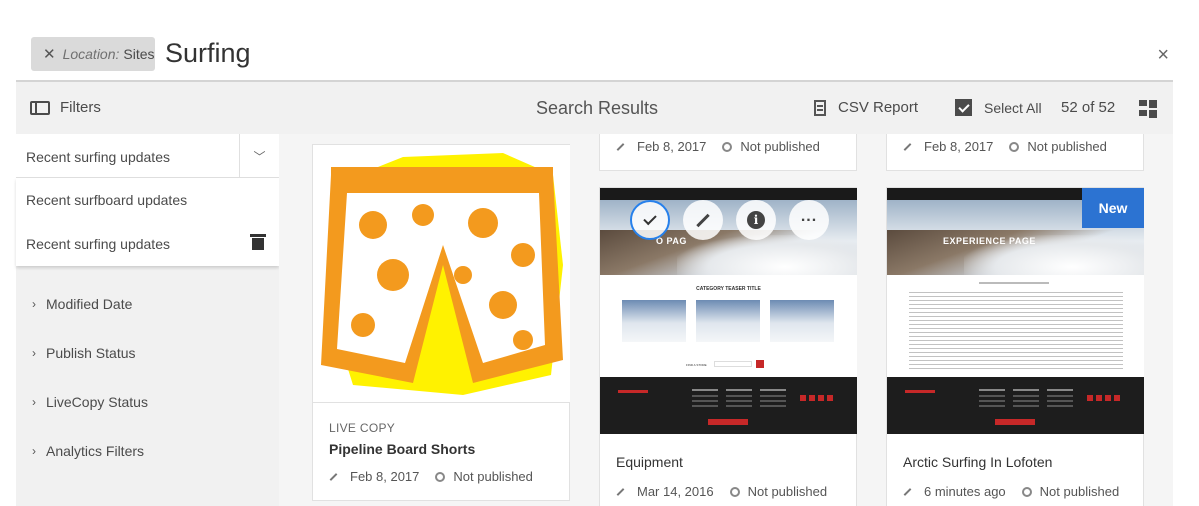  I want to click on modified-date: 6 minutes ago, so click(965, 491).